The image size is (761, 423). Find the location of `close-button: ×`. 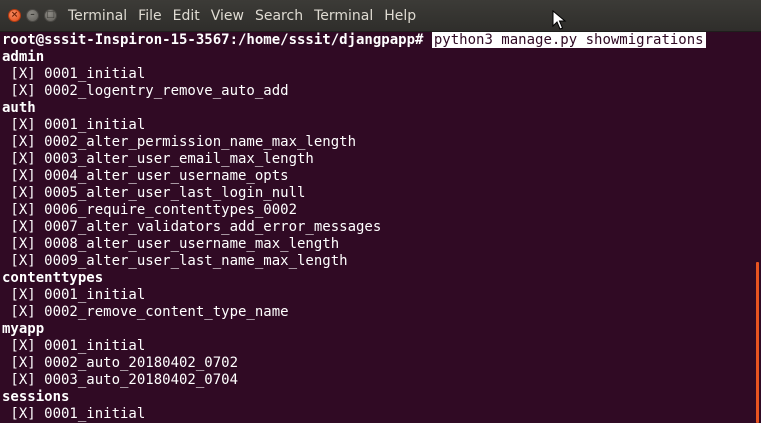

close-button: × is located at coordinates (14, 15).